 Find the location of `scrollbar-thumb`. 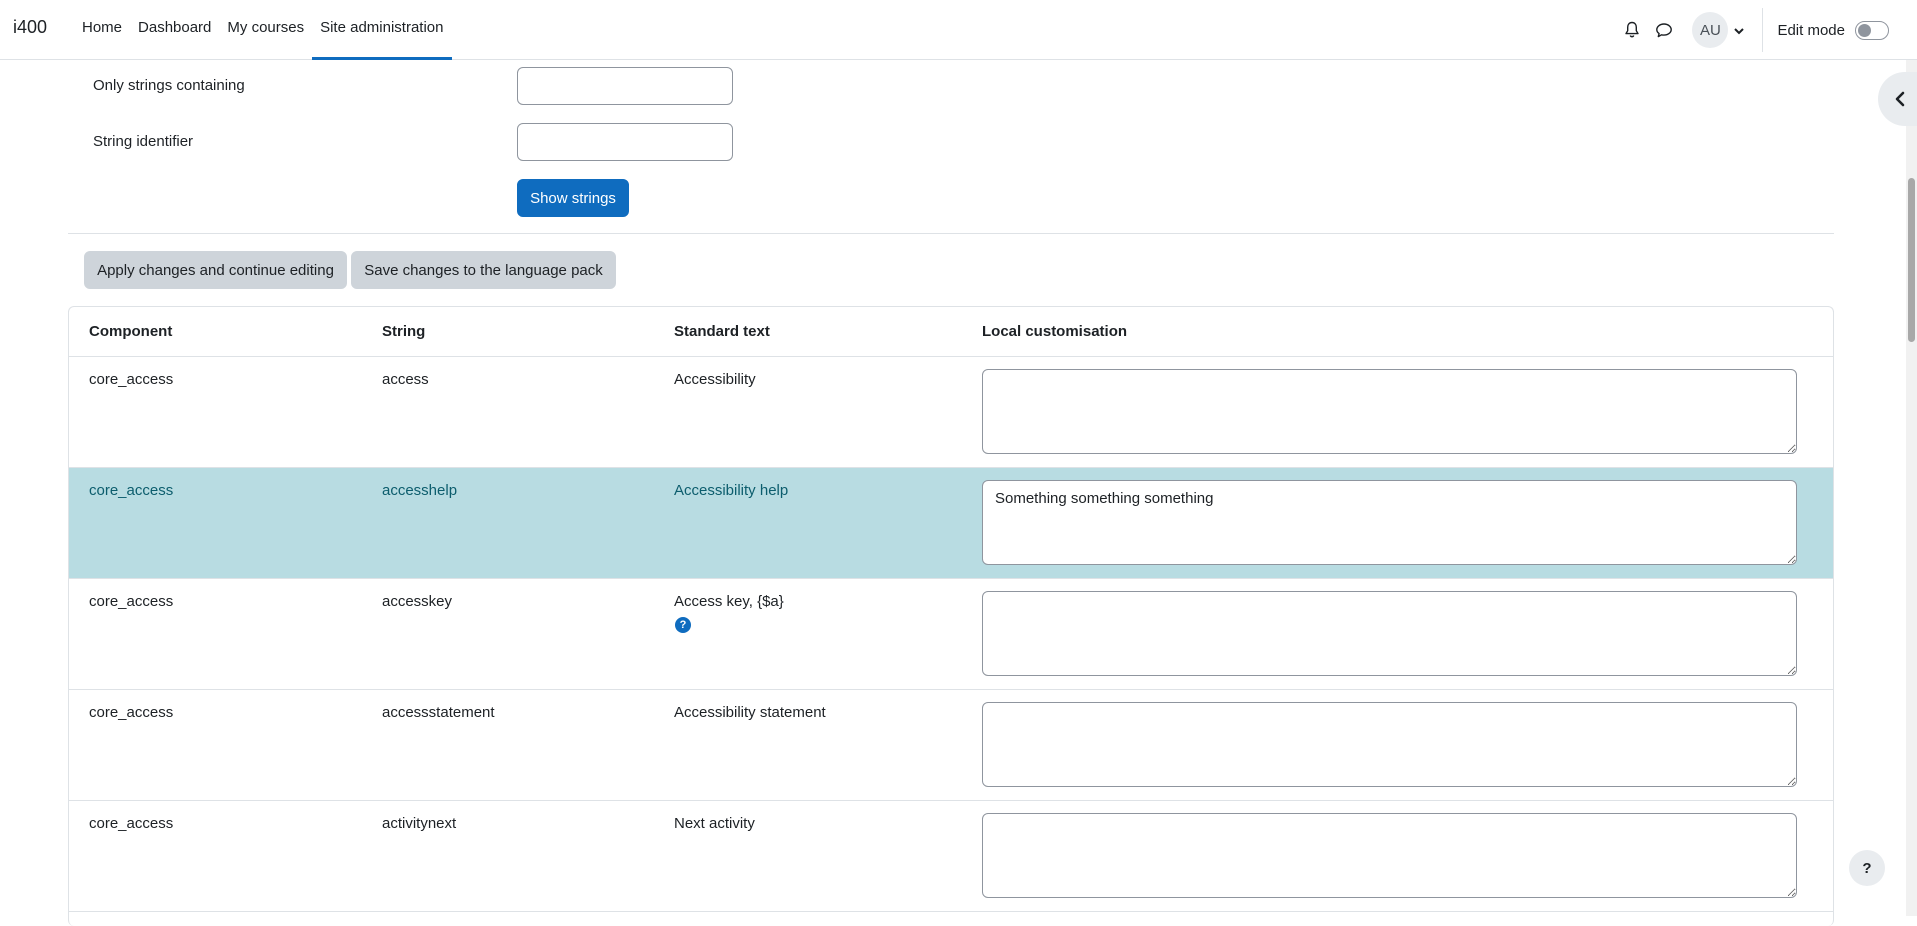

scrollbar-thumb is located at coordinates (1911, 260).